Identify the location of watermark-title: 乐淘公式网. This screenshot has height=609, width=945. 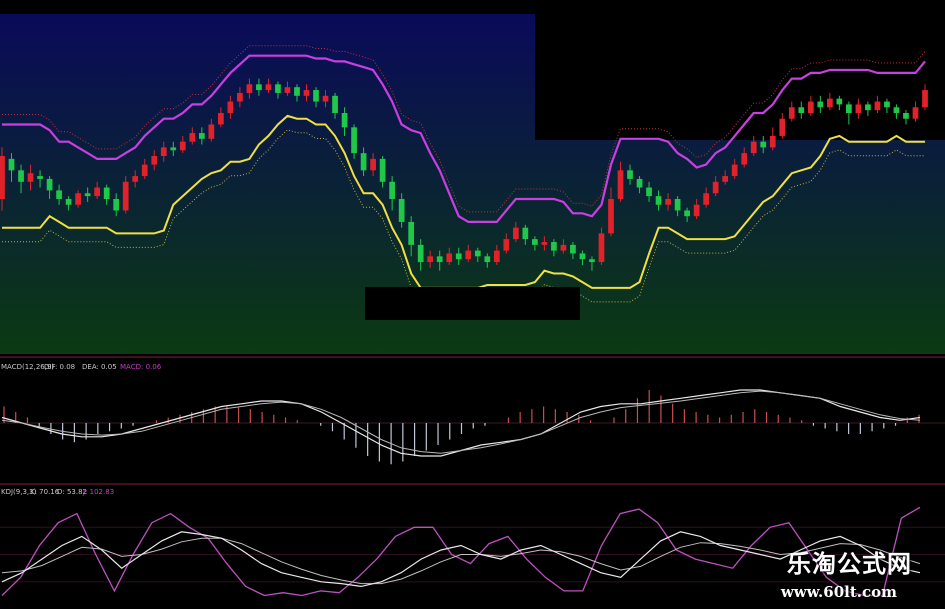
(849, 564).